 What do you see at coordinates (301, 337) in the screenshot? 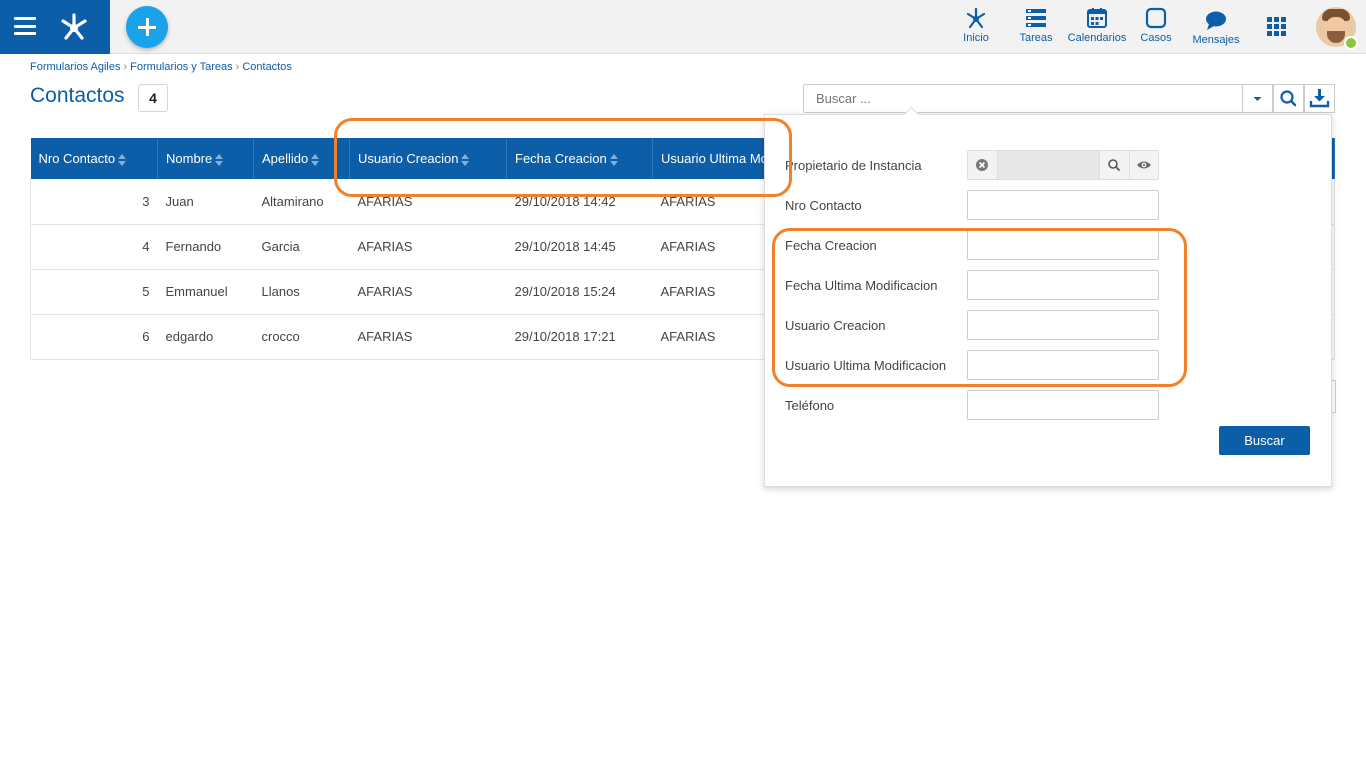
I see `table-cell: crocco` at bounding box center [301, 337].